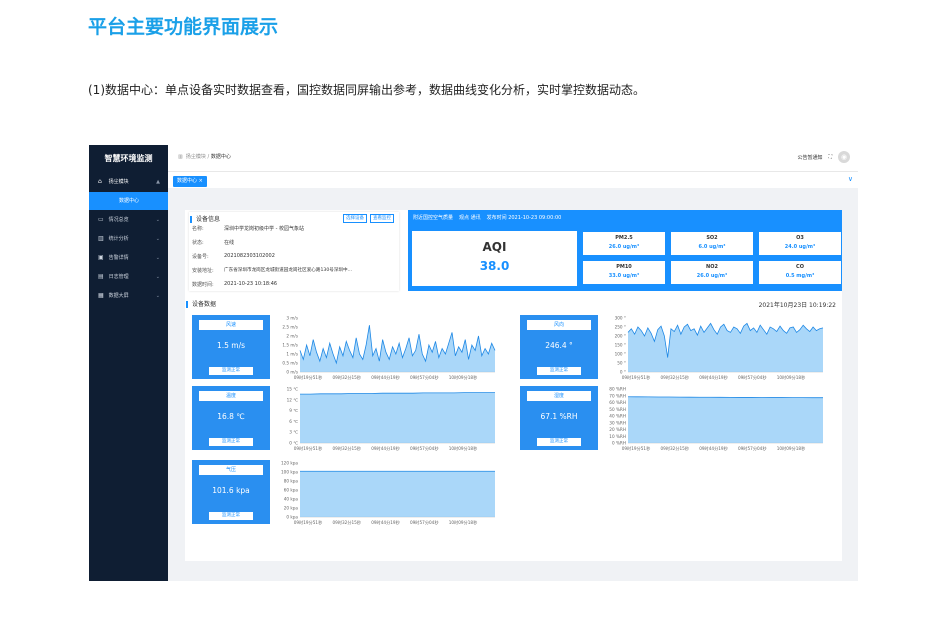 The image size is (945, 622). I want to click on pollutant-pm10: PM10 33.0 ug/m³, so click(624, 272).